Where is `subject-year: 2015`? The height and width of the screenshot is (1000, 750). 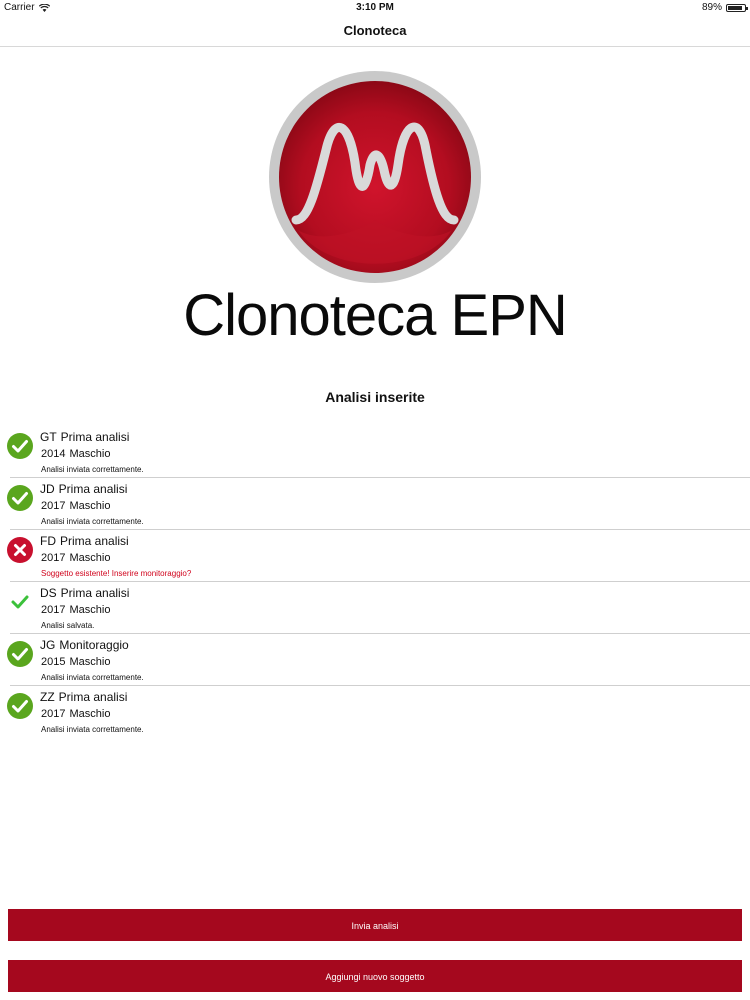
subject-year: 2015 is located at coordinates (53, 662).